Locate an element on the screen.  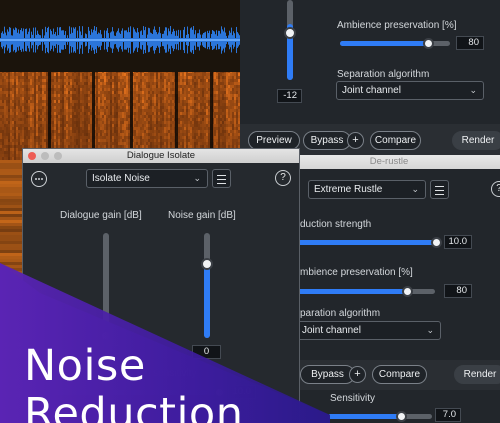
de-rustle-title: De-rustle is located at coordinates (389, 161).